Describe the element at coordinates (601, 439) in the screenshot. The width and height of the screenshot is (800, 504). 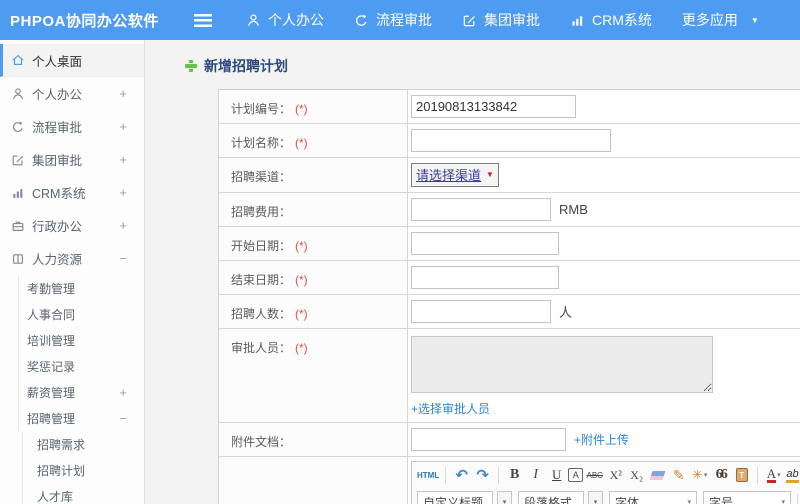
I see `attachment-upload-link: +附件上传` at that location.